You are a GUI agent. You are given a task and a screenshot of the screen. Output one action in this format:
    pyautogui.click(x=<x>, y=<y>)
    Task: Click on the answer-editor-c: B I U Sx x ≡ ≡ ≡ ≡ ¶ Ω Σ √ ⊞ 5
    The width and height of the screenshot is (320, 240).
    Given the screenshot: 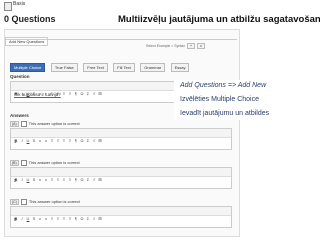 What is the action you would take?
    pyautogui.click(x=121, y=217)
    